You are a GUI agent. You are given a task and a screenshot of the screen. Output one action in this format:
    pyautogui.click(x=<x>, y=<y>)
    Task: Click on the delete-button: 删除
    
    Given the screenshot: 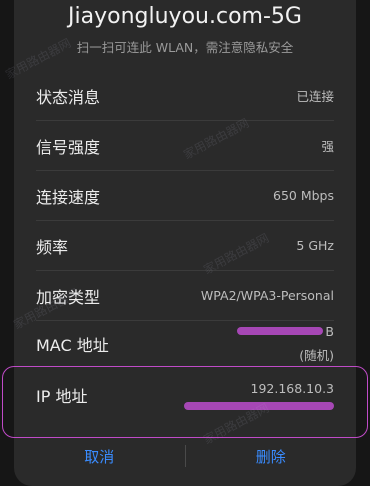 What is the action you would take?
    pyautogui.click(x=271, y=456)
    